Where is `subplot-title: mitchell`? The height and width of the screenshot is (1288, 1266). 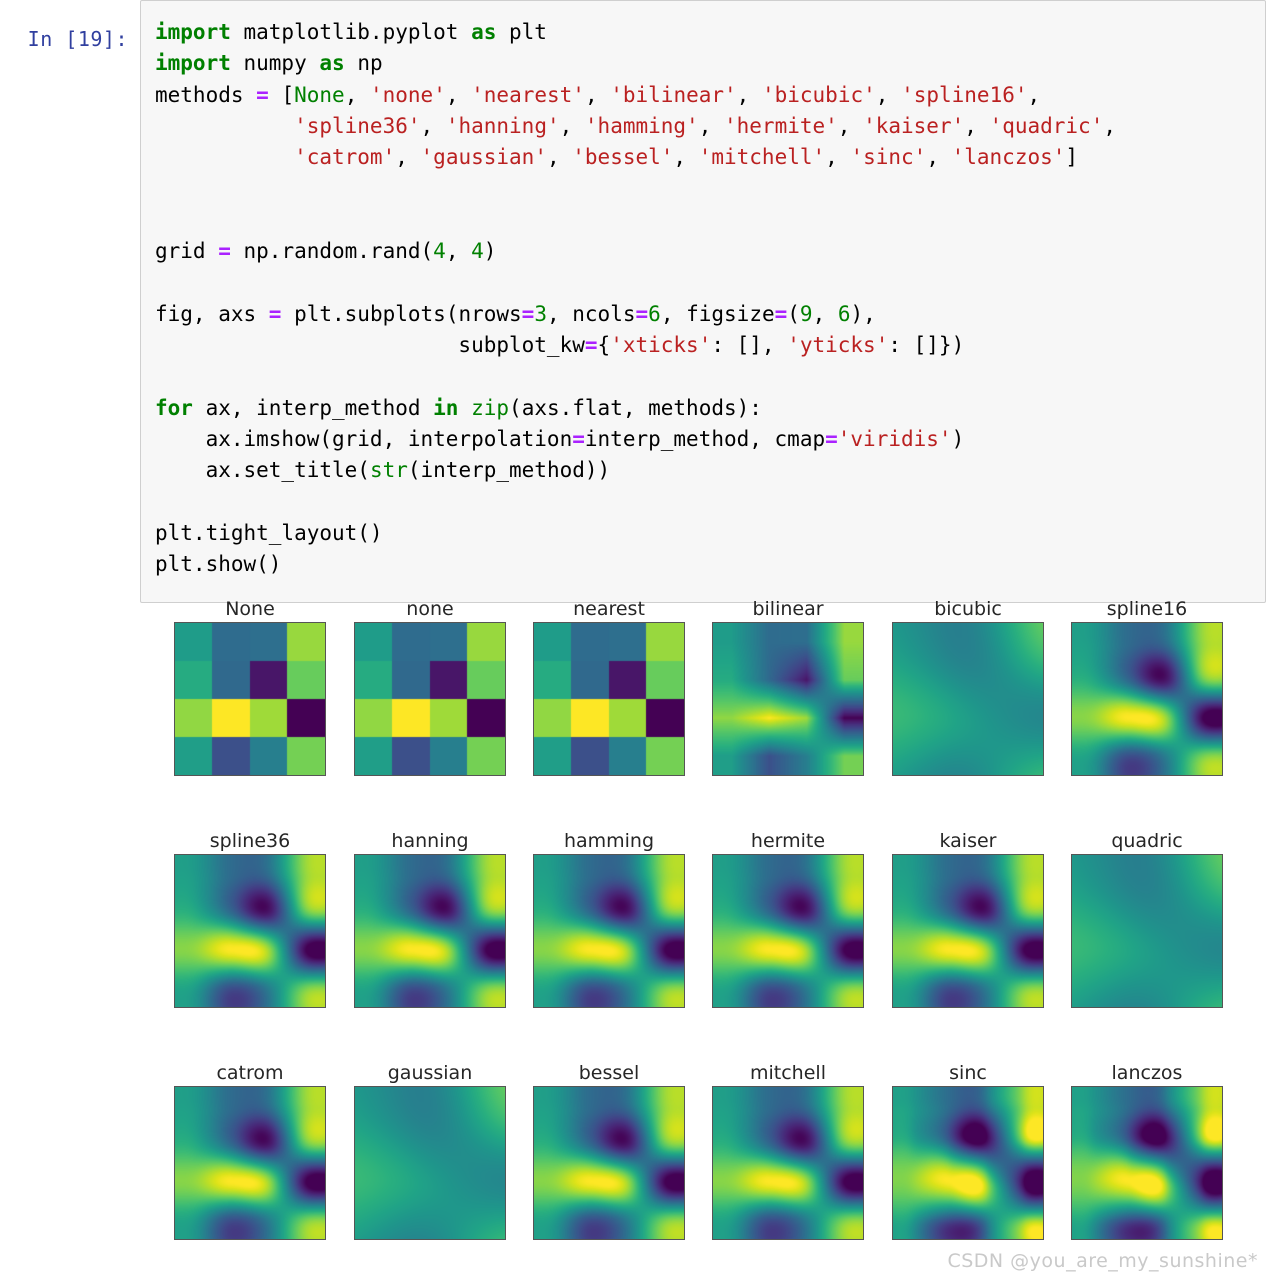 subplot-title: mitchell is located at coordinates (788, 1073).